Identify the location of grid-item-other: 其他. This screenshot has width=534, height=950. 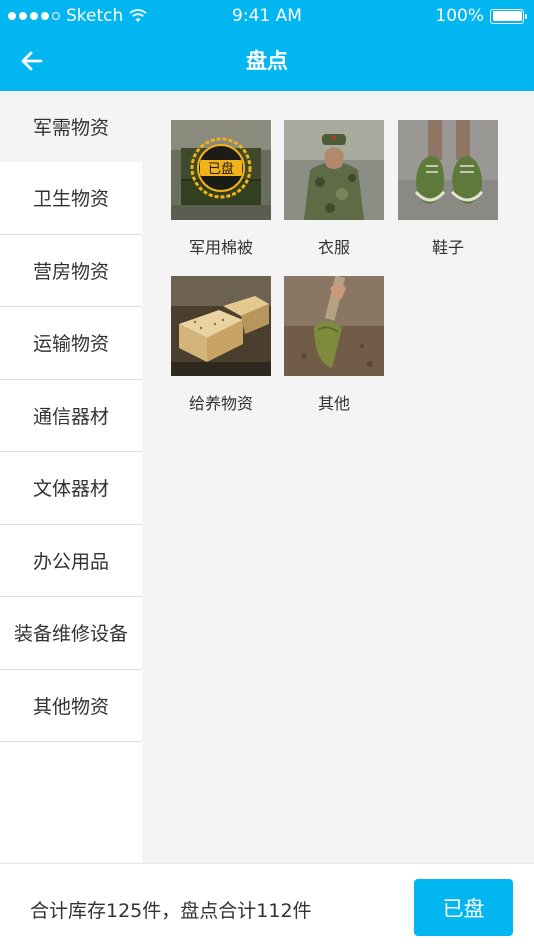
(334, 345).